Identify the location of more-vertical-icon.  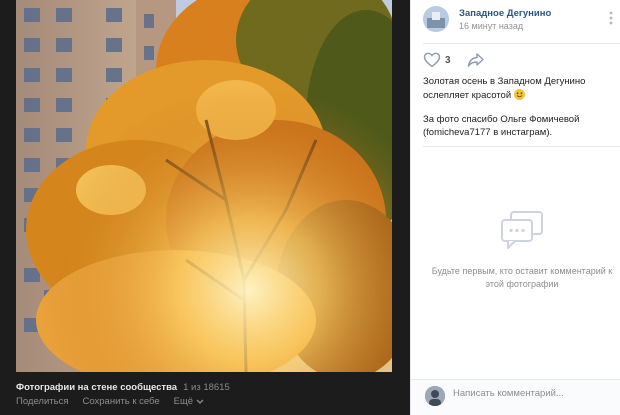
(611, 18).